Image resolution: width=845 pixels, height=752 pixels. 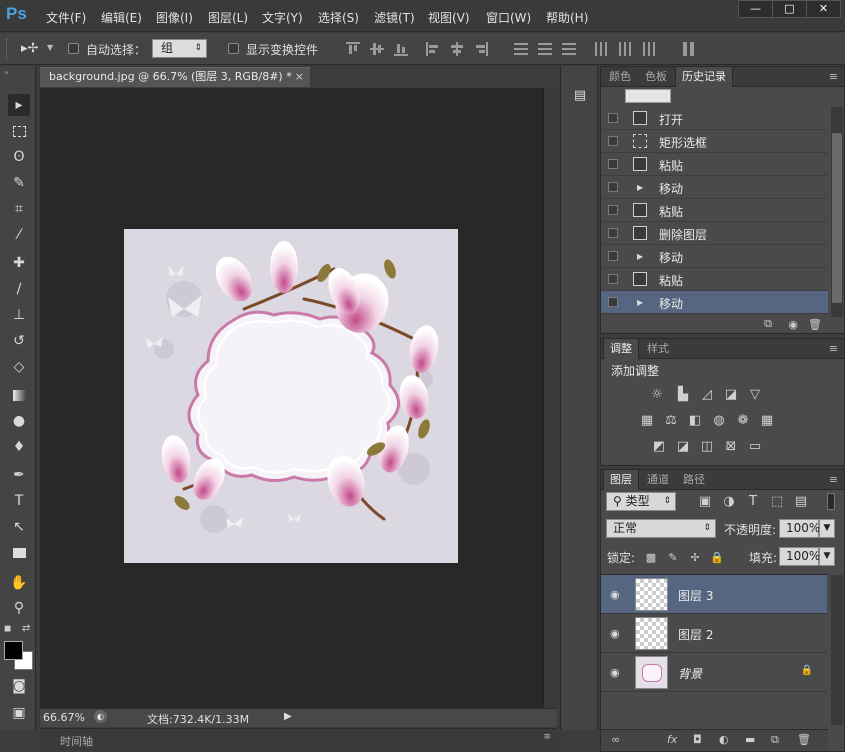 I want to click on history-panel-icon: ▤, so click(x=580, y=97).